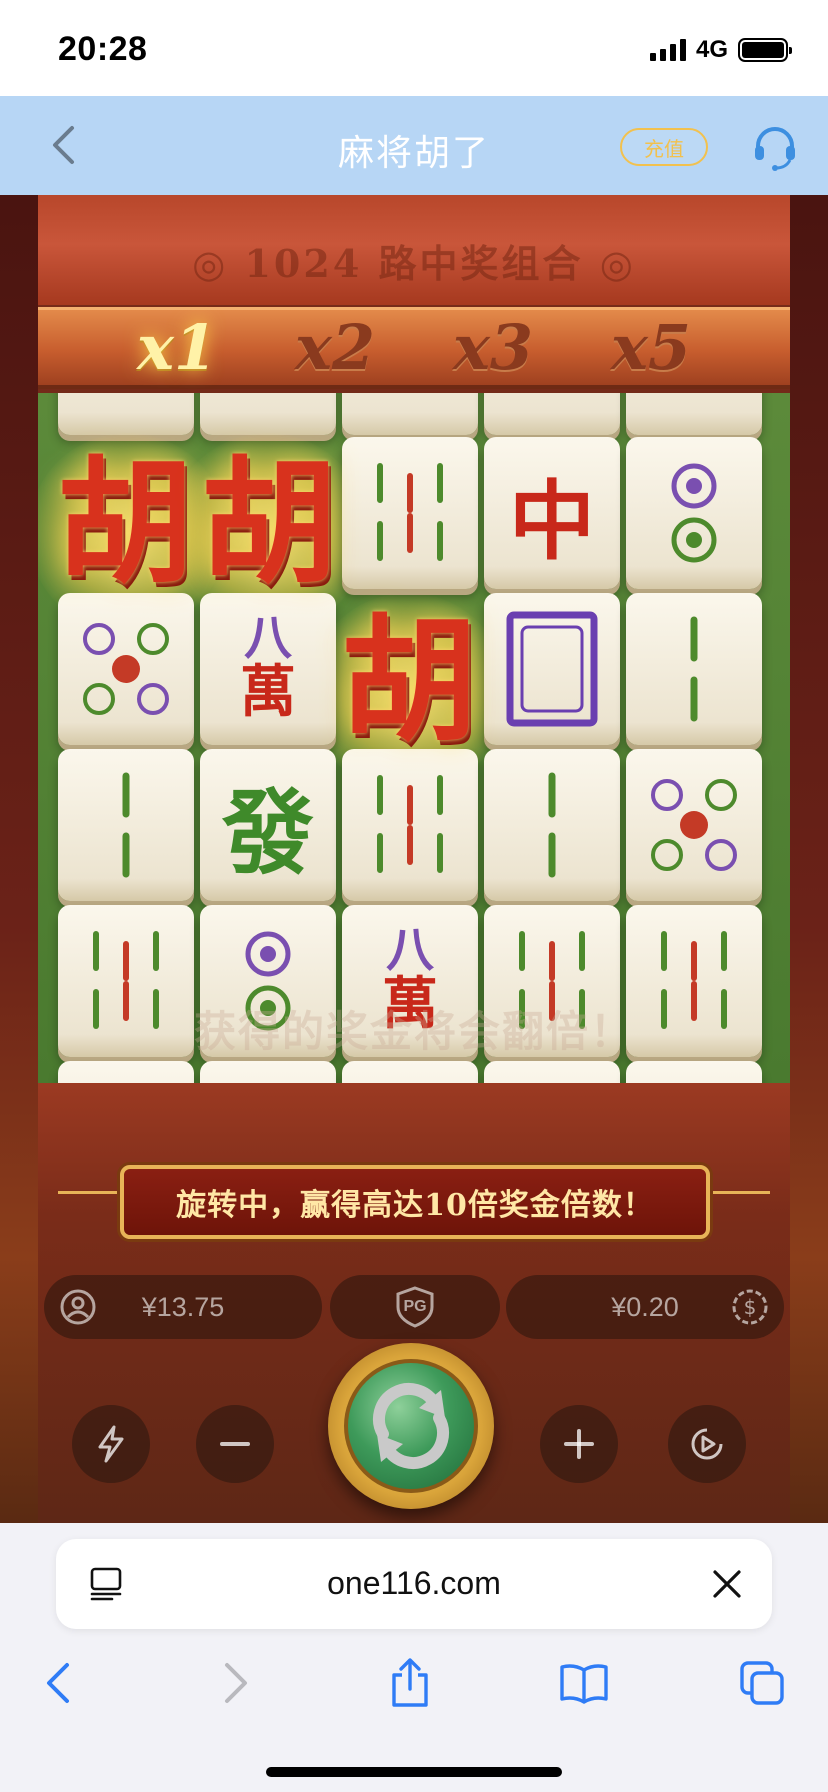 This screenshot has width=828, height=1792. What do you see at coordinates (735, 1192) in the screenshot?
I see `promo-ornament-right` at bounding box center [735, 1192].